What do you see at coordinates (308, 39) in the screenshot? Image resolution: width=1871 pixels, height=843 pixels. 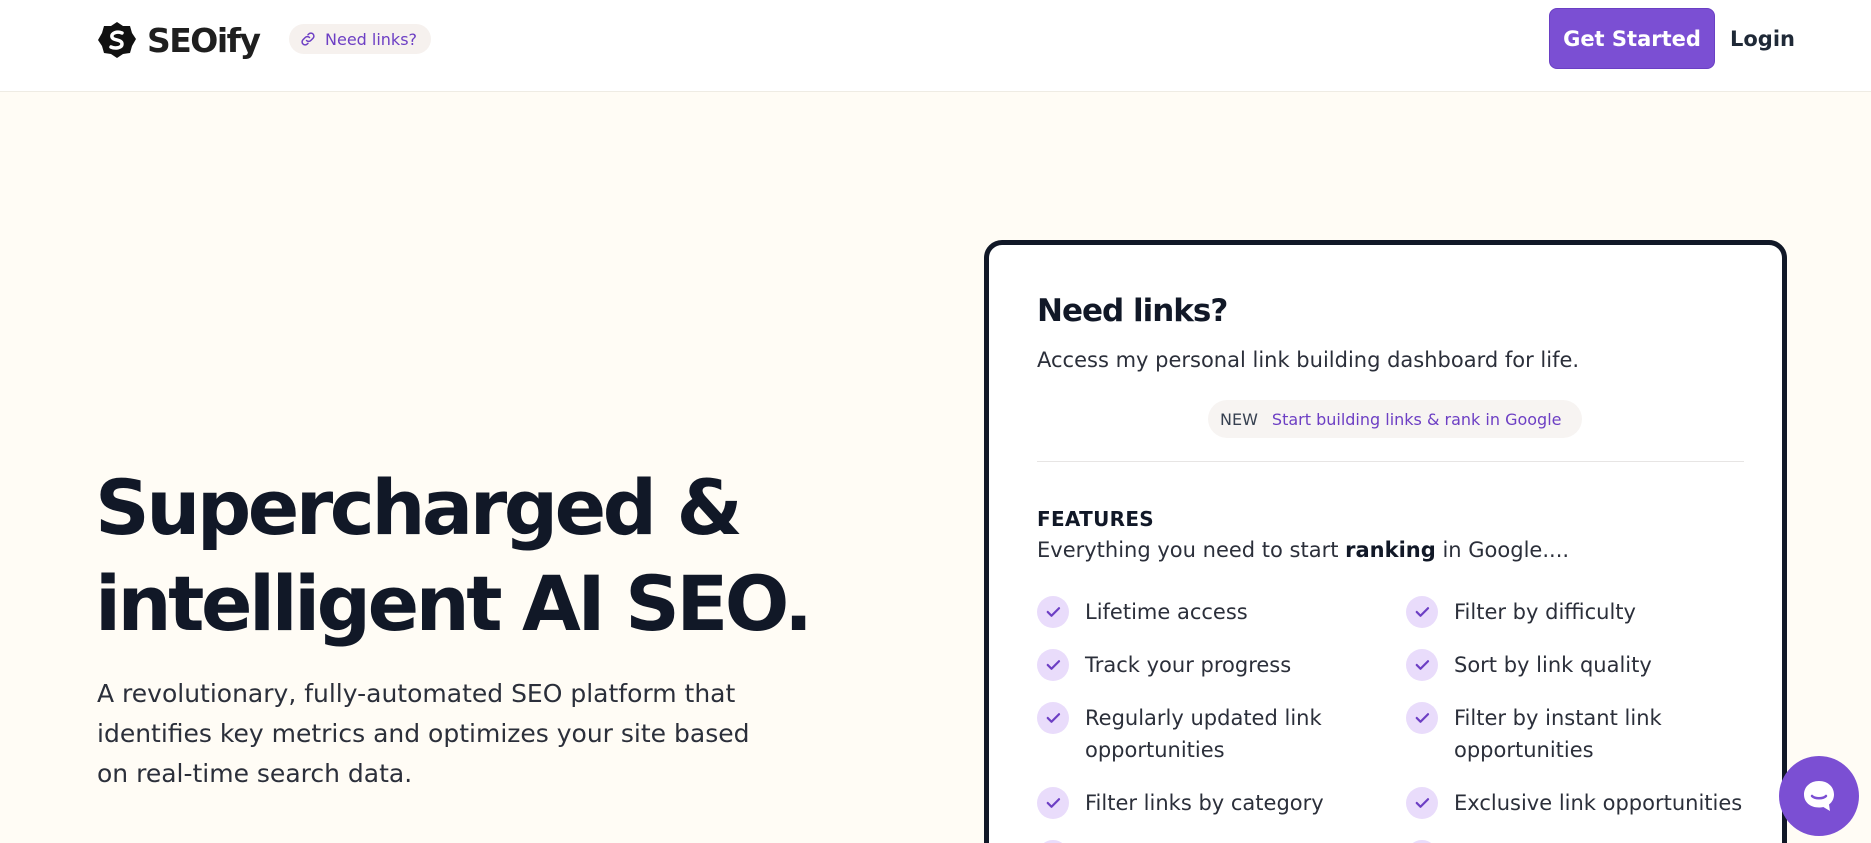 I see `link-icon` at bounding box center [308, 39].